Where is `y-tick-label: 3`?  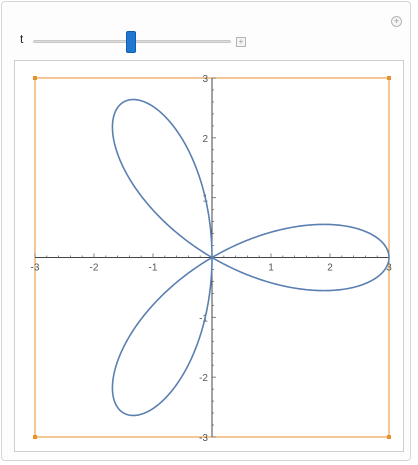 y-tick-label: 3 is located at coordinates (205, 79).